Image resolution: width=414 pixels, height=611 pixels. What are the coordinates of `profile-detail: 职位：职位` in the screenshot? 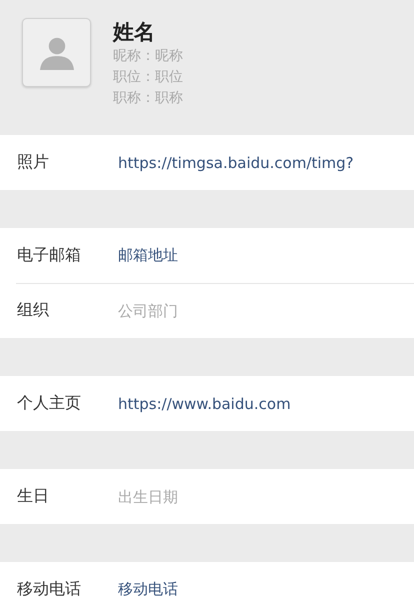 It's located at (148, 77).